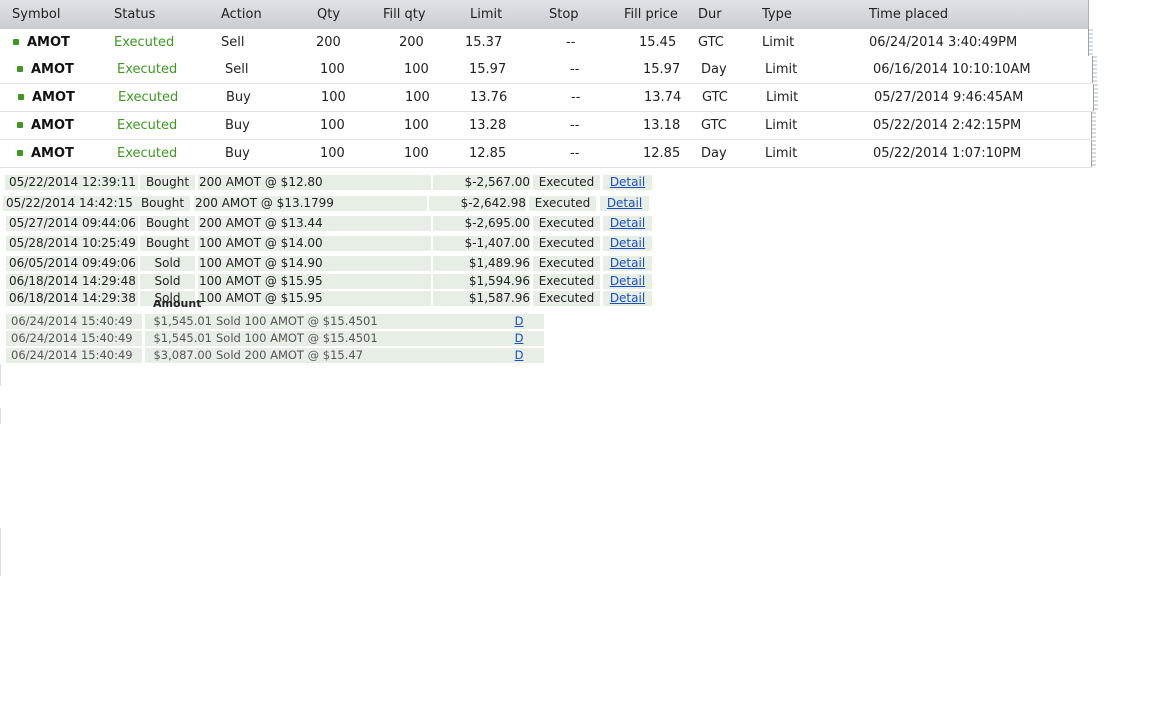  Describe the element at coordinates (0, 416) in the screenshot. I see `left-border` at that location.